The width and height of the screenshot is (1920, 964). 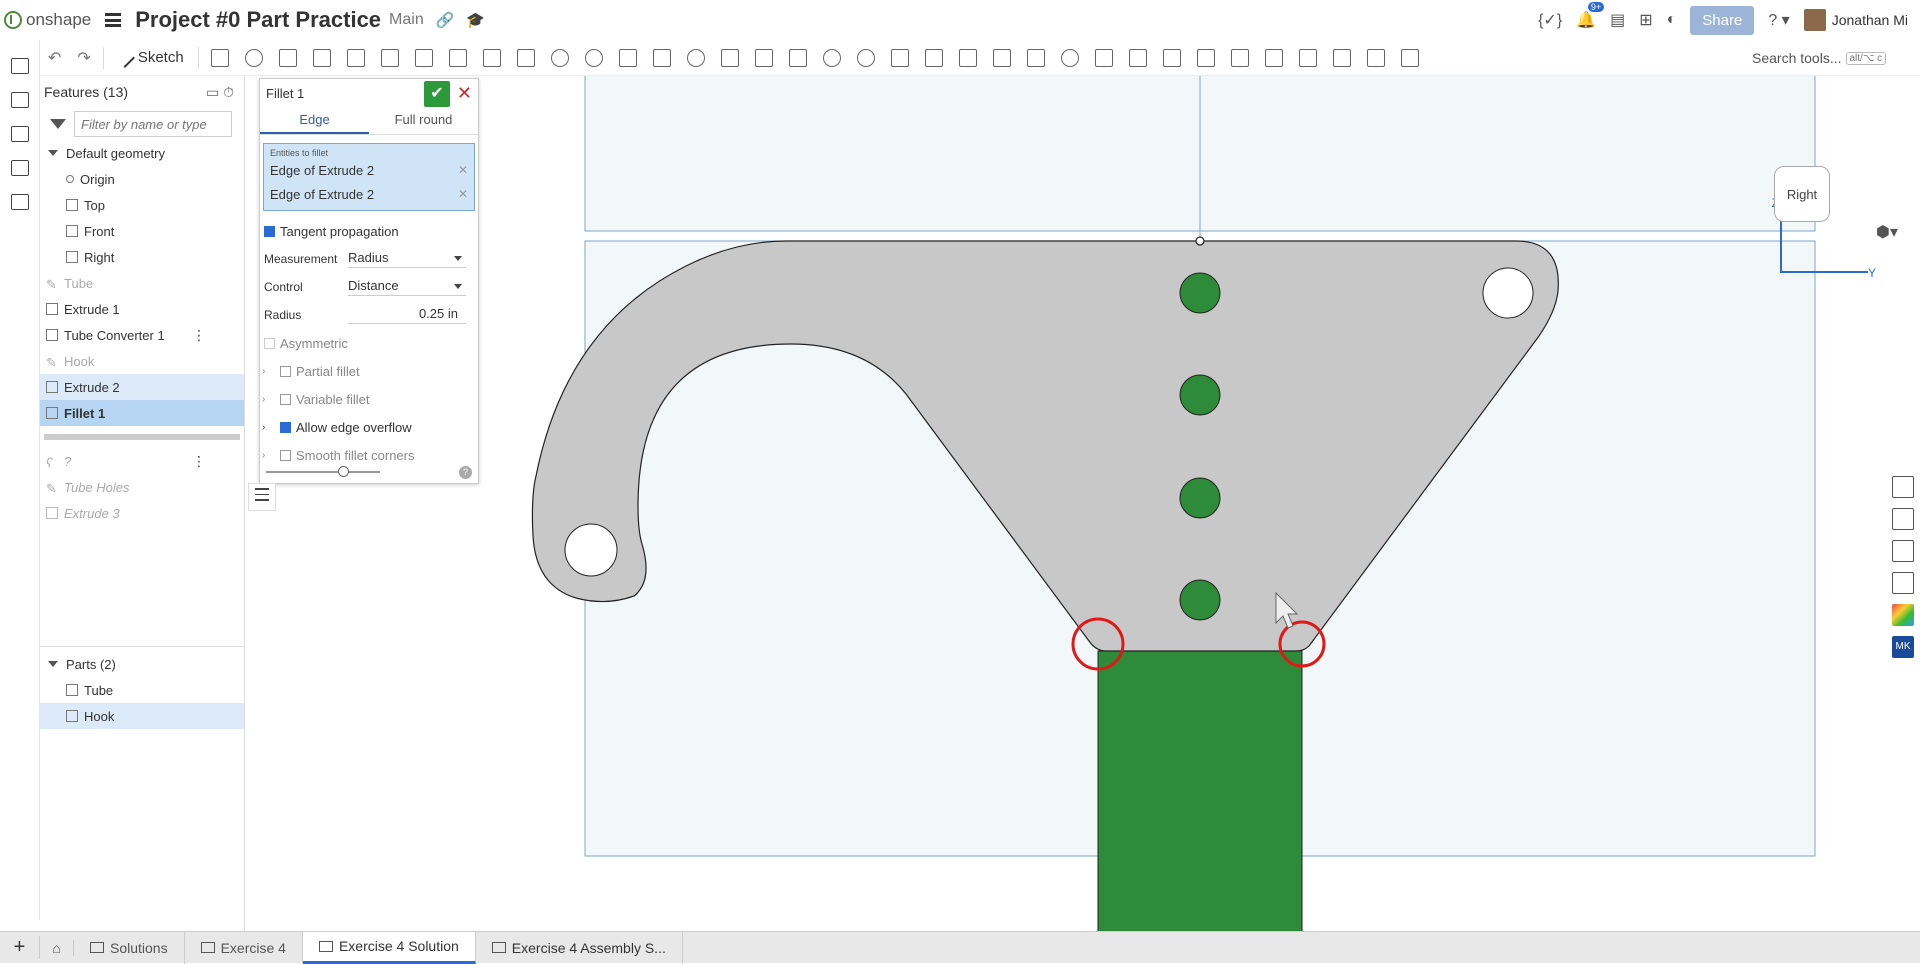 I want to click on more-options-icon: ⋮, so click(x=199, y=335).